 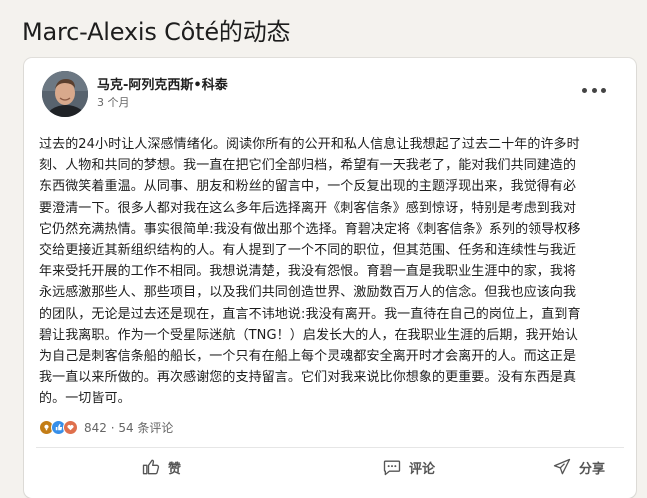 What do you see at coordinates (578, 467) in the screenshot?
I see `share-button: 分享` at bounding box center [578, 467].